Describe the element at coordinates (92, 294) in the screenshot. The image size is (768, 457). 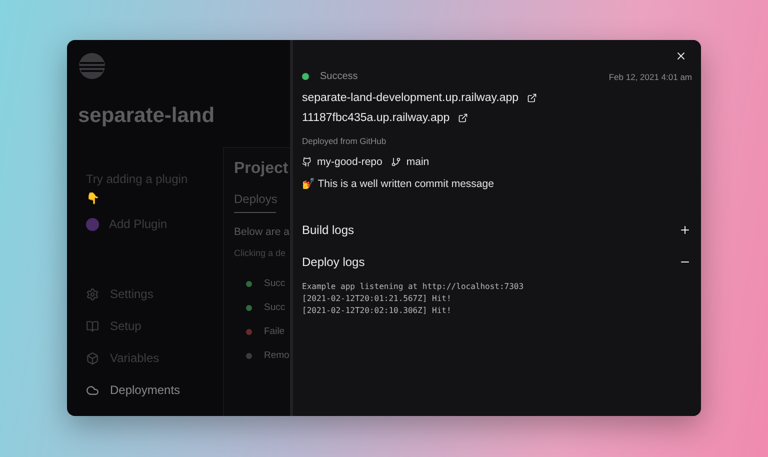
I see `gear-icon` at that location.